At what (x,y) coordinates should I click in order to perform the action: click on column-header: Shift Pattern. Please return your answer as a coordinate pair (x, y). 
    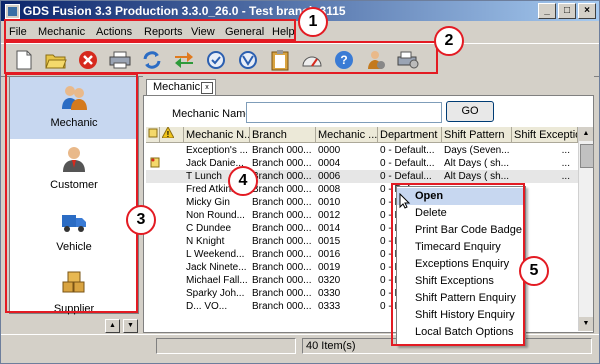
    Looking at the image, I should click on (477, 135).